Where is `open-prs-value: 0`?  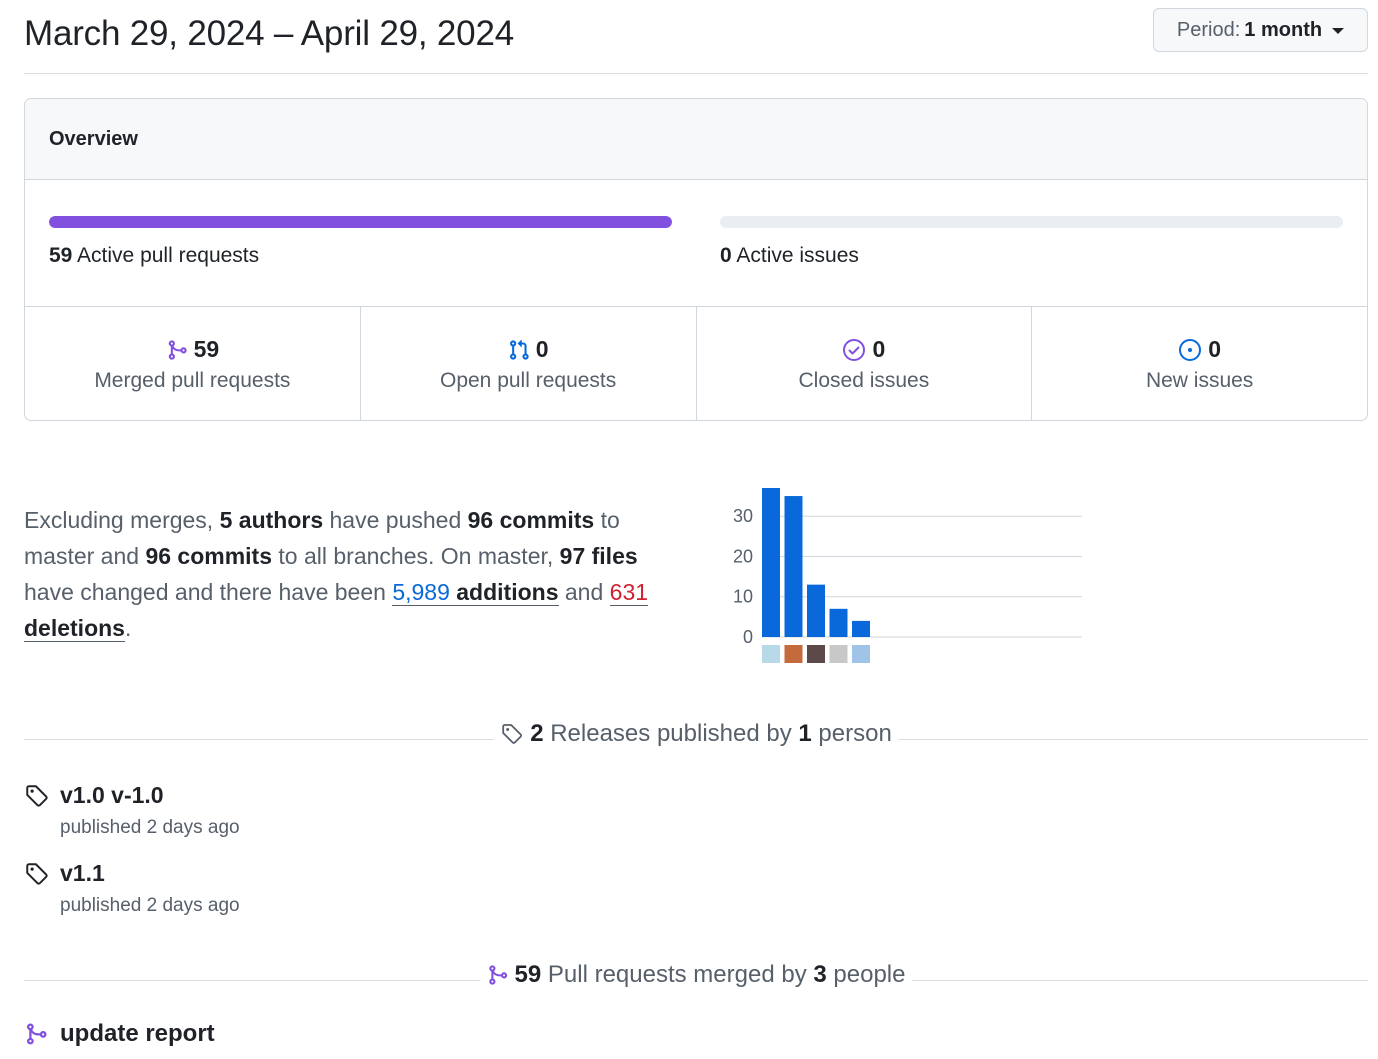 open-prs-value: 0 is located at coordinates (542, 349).